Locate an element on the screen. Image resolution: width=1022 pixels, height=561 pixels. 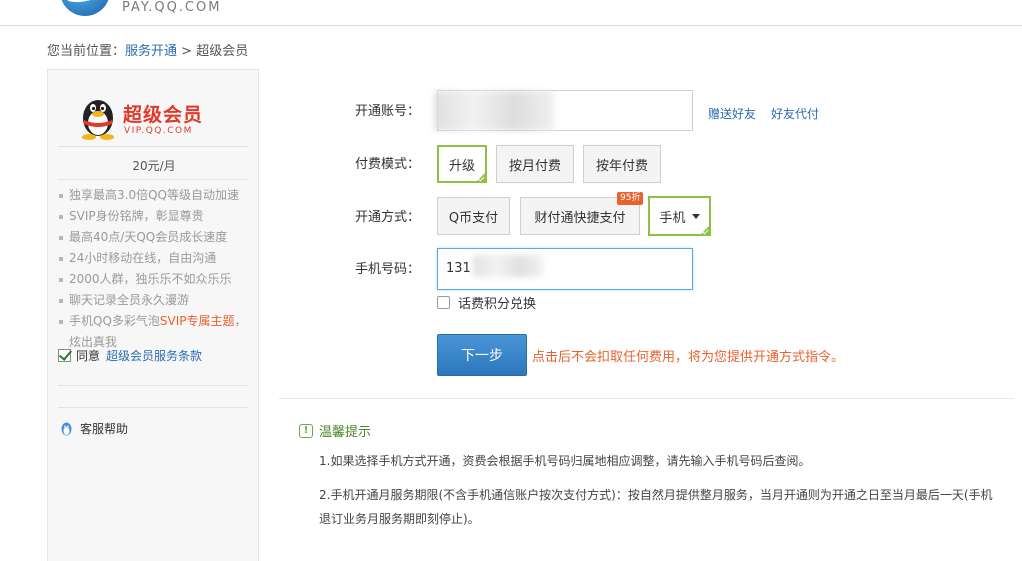
pay-mode-monthly: 按月付费 is located at coordinates (535, 164).